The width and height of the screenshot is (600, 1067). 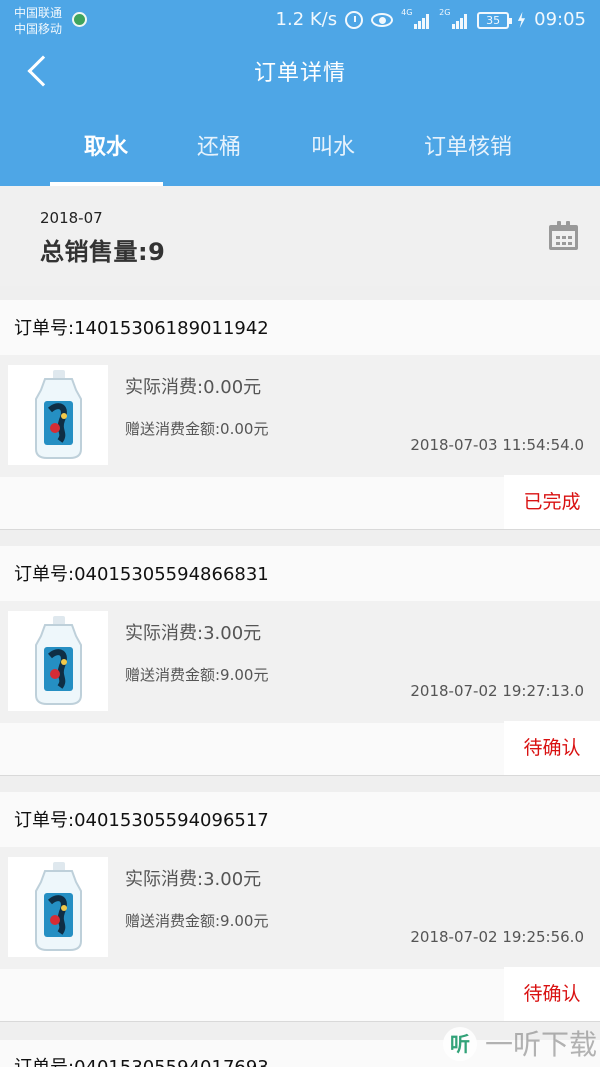 What do you see at coordinates (103, 252) in the screenshot?
I see `total-sales: 总销售量:9` at bounding box center [103, 252].